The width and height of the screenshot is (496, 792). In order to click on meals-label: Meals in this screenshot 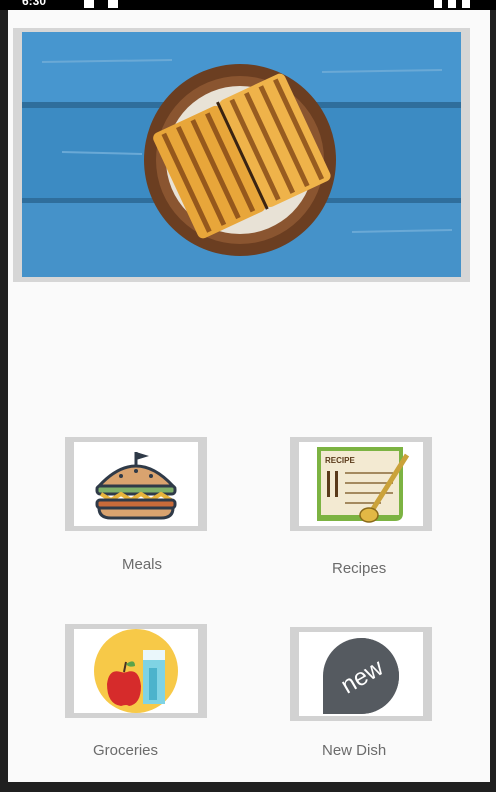, I will do `click(142, 564)`.